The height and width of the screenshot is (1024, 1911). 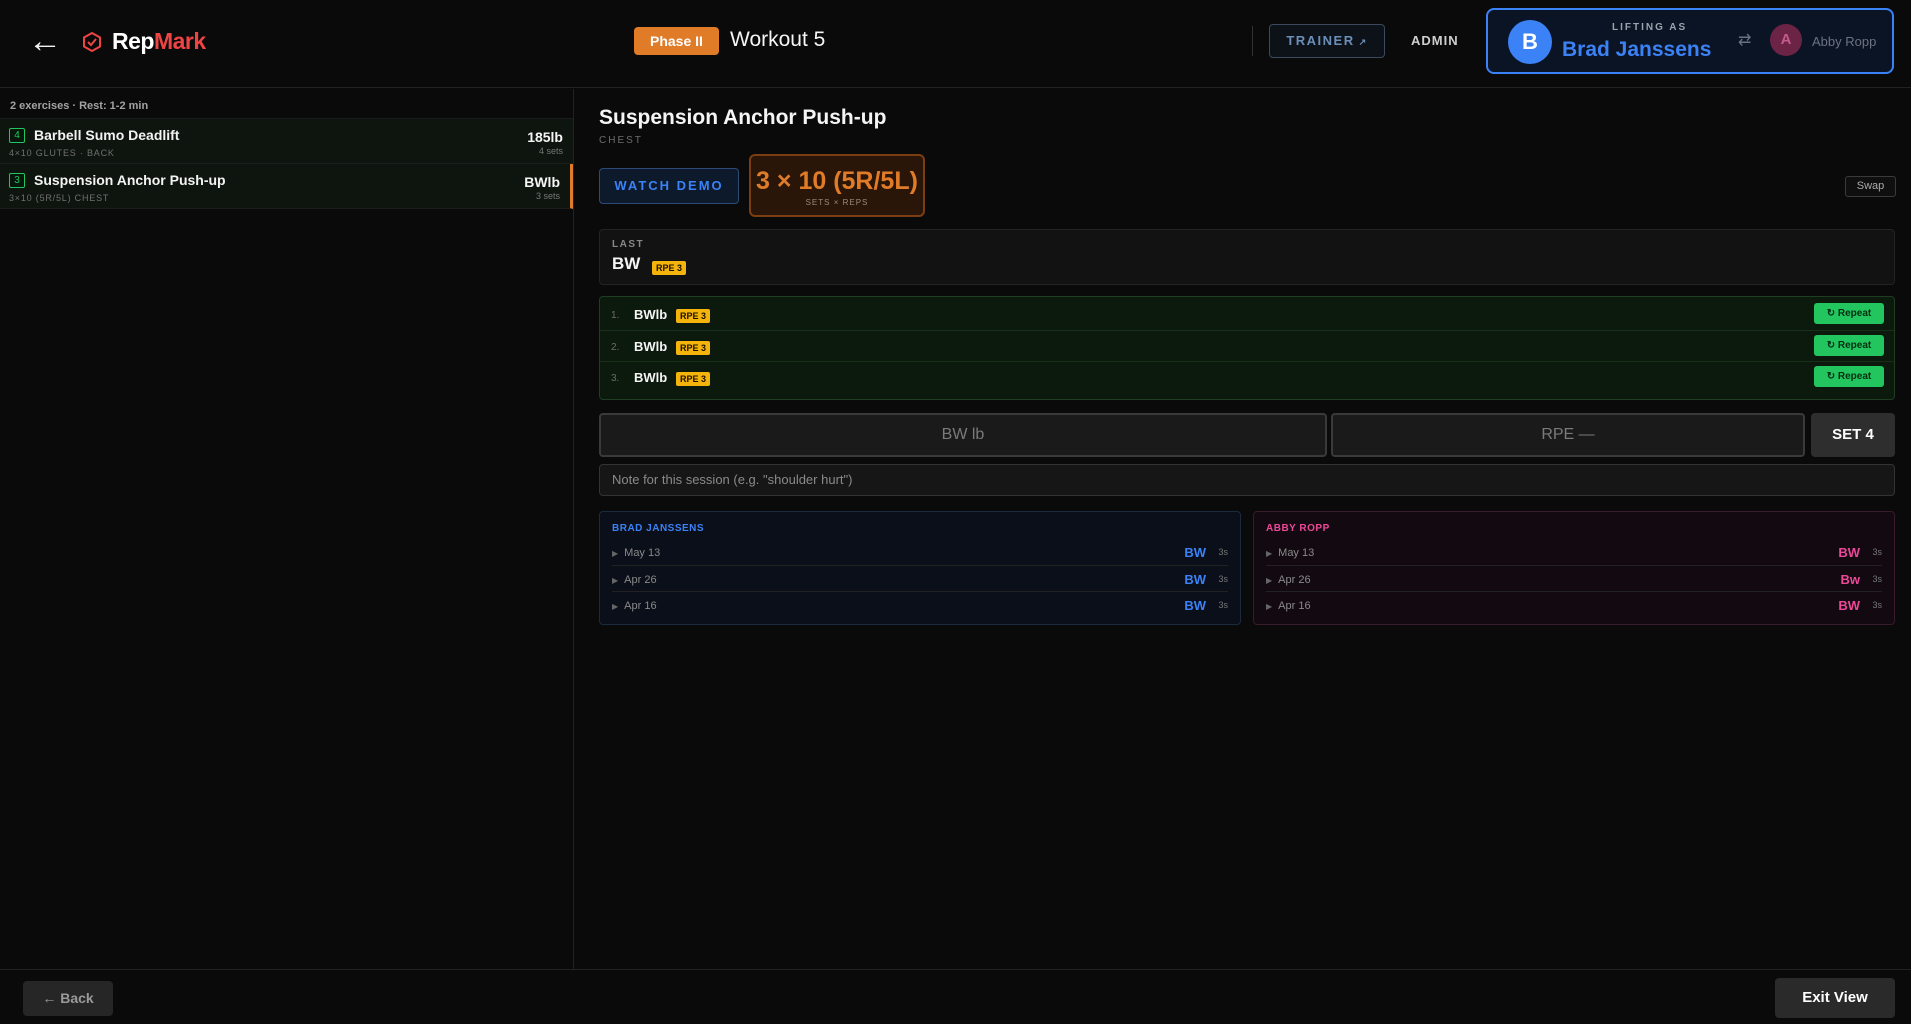 I want to click on bottom-bar: ← Back Exit View, so click(x=955, y=996).